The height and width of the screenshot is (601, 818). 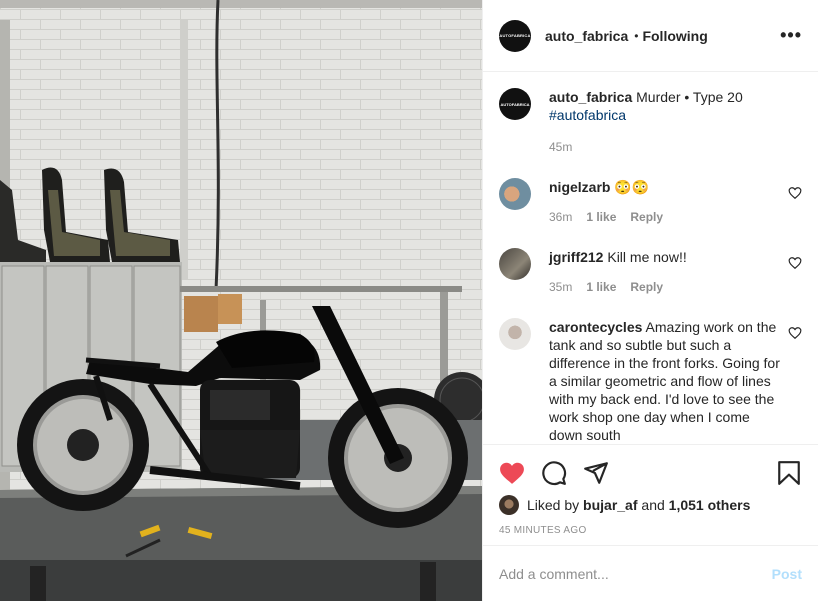 I want to click on caption-hashtag: #autofabrica, so click(x=667, y=115).